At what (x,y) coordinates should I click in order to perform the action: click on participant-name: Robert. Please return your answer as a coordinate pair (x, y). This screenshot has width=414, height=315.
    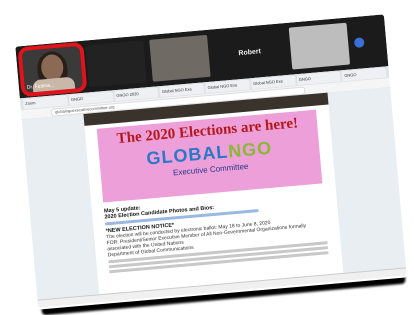
    Looking at the image, I should click on (250, 52).